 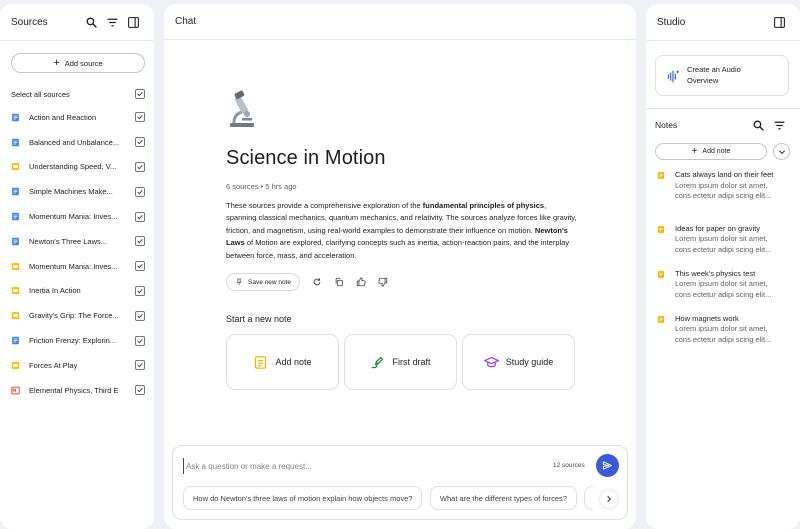 I want to click on chevron-down-icon, so click(x=781, y=151).